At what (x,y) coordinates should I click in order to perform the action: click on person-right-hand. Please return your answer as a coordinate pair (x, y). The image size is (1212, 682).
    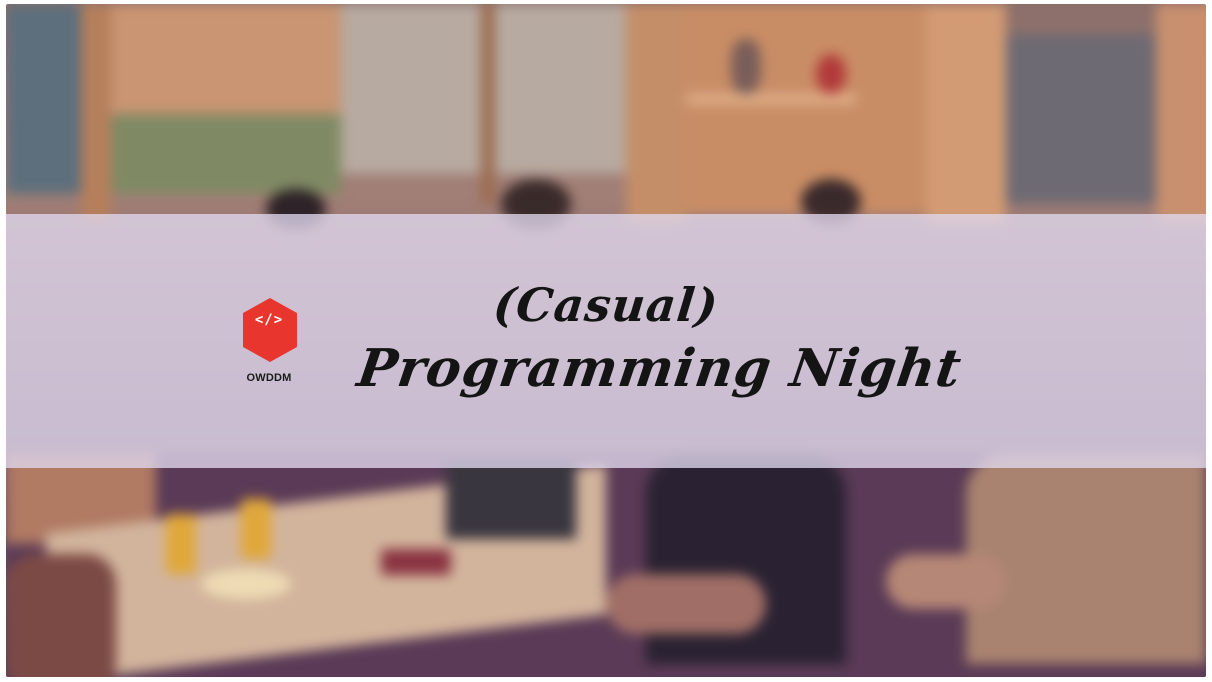
    Looking at the image, I should click on (946, 581).